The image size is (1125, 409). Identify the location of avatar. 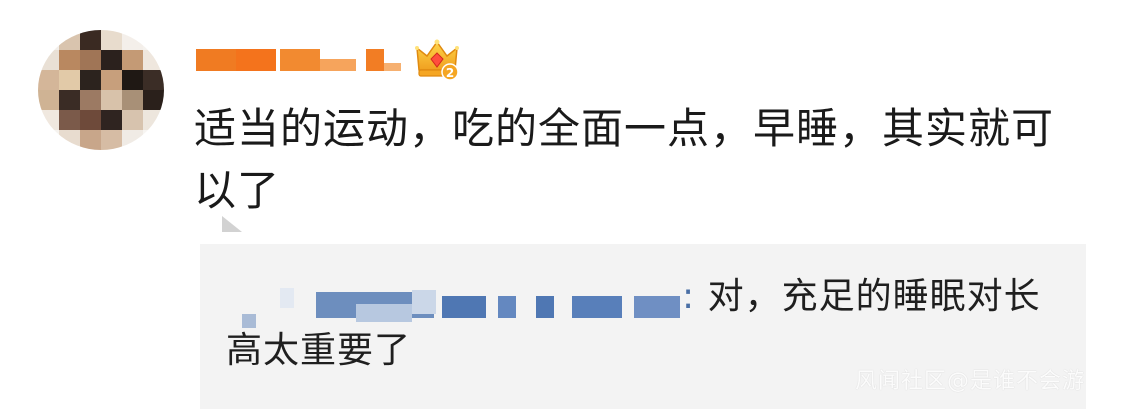
(101, 90).